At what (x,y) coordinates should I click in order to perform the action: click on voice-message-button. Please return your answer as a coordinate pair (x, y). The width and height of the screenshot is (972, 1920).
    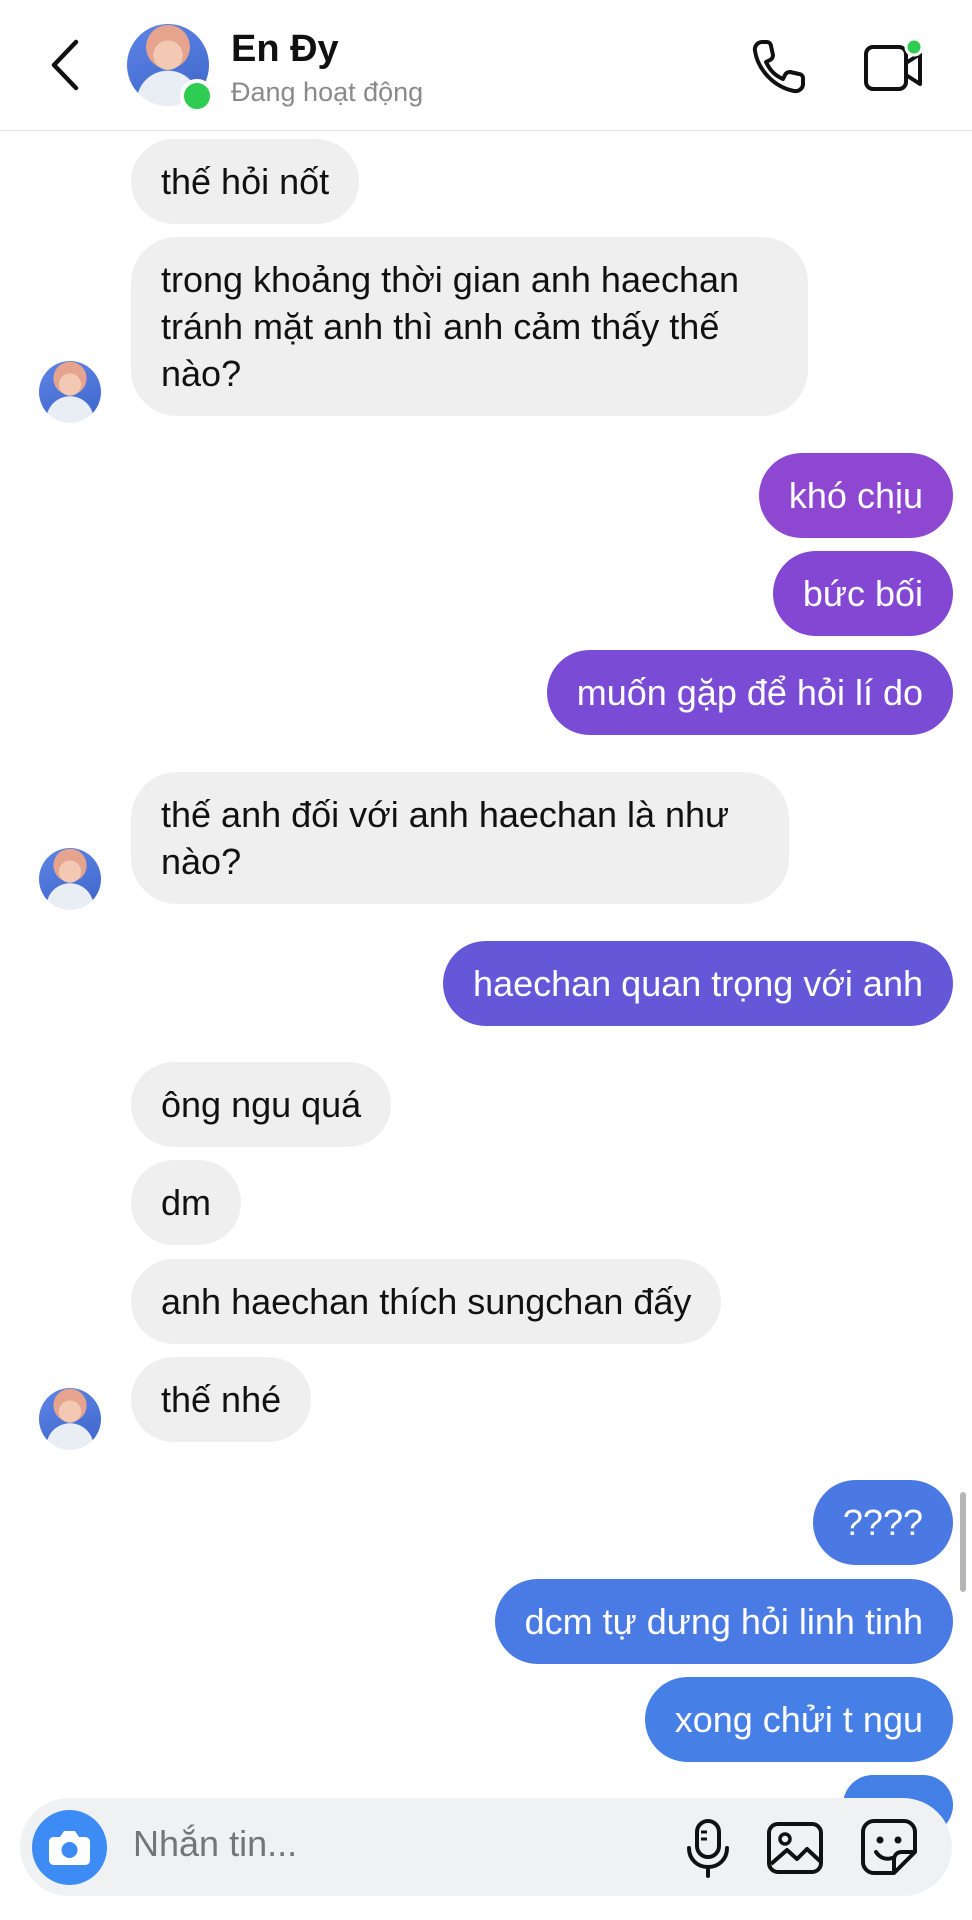
    Looking at the image, I should click on (708, 1848).